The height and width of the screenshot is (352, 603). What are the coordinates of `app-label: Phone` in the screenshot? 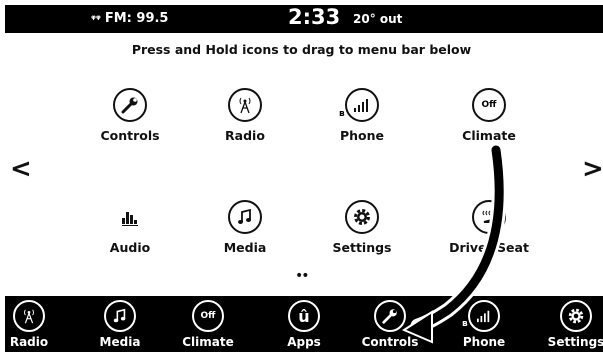 It's located at (362, 135).